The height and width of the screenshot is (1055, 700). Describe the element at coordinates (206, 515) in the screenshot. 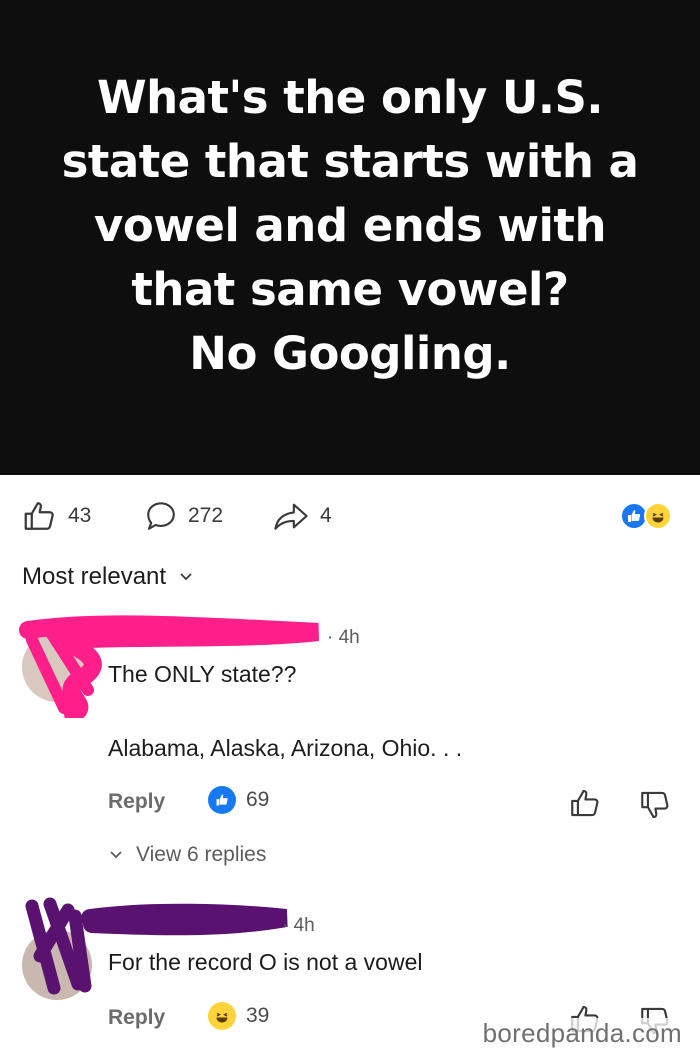

I see `comment-count: 272` at that location.